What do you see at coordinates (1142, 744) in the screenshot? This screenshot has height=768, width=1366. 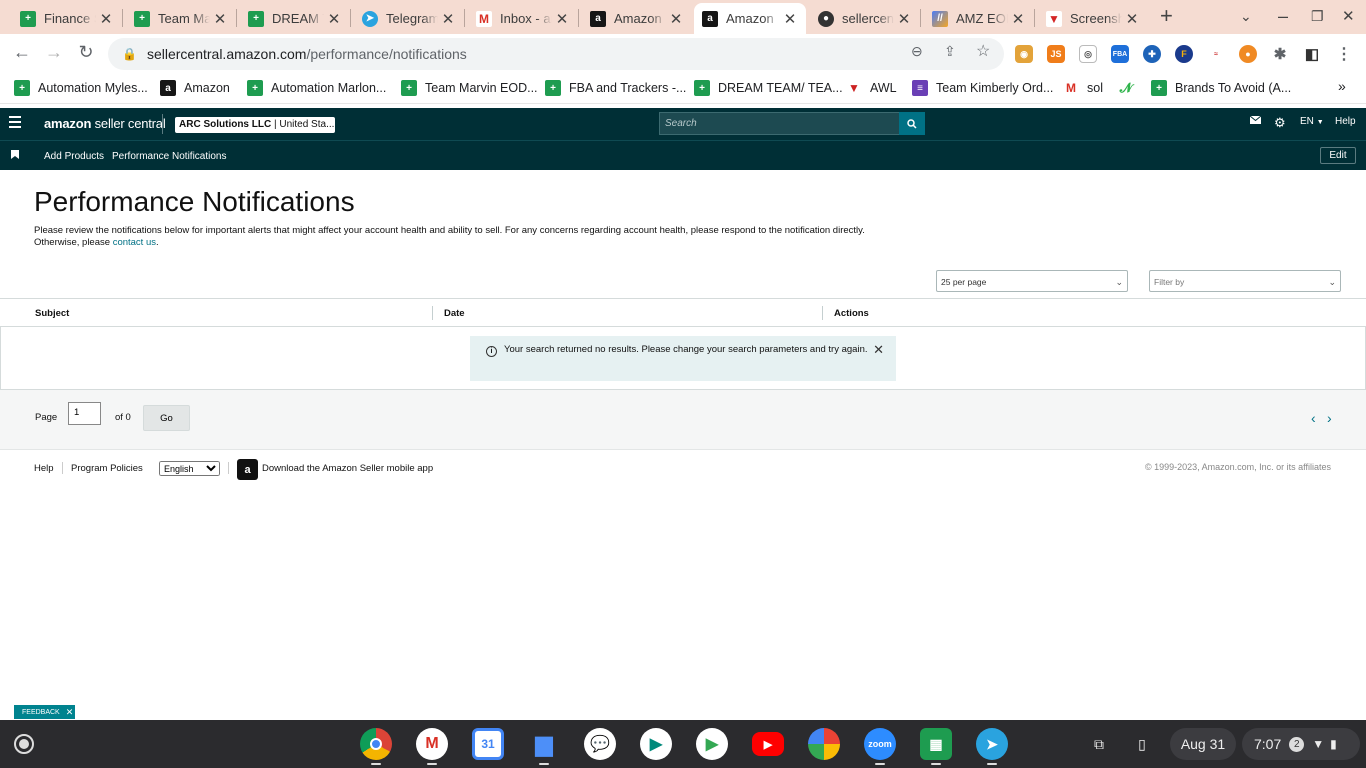 I see `phone-hub-icon: ▯` at bounding box center [1142, 744].